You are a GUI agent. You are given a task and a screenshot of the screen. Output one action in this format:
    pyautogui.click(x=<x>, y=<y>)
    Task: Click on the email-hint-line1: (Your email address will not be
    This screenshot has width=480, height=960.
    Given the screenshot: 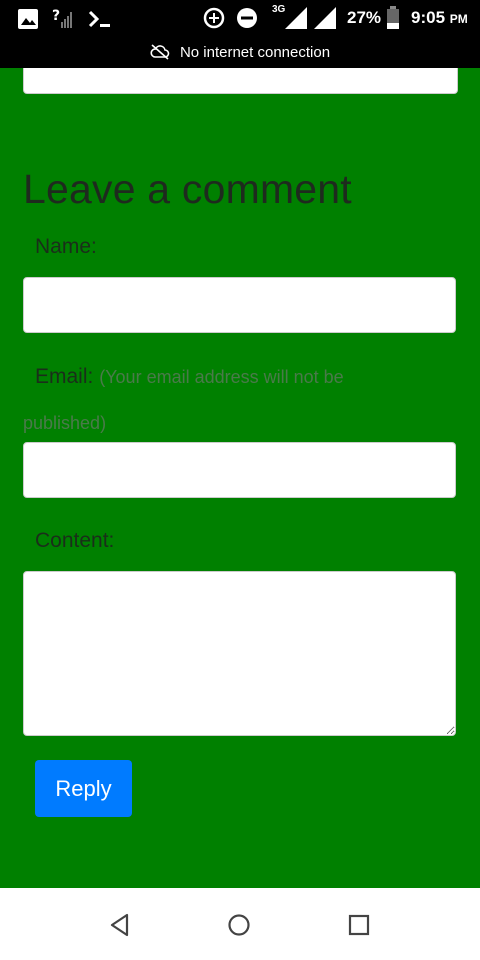 What is the action you would take?
    pyautogui.click(x=221, y=377)
    